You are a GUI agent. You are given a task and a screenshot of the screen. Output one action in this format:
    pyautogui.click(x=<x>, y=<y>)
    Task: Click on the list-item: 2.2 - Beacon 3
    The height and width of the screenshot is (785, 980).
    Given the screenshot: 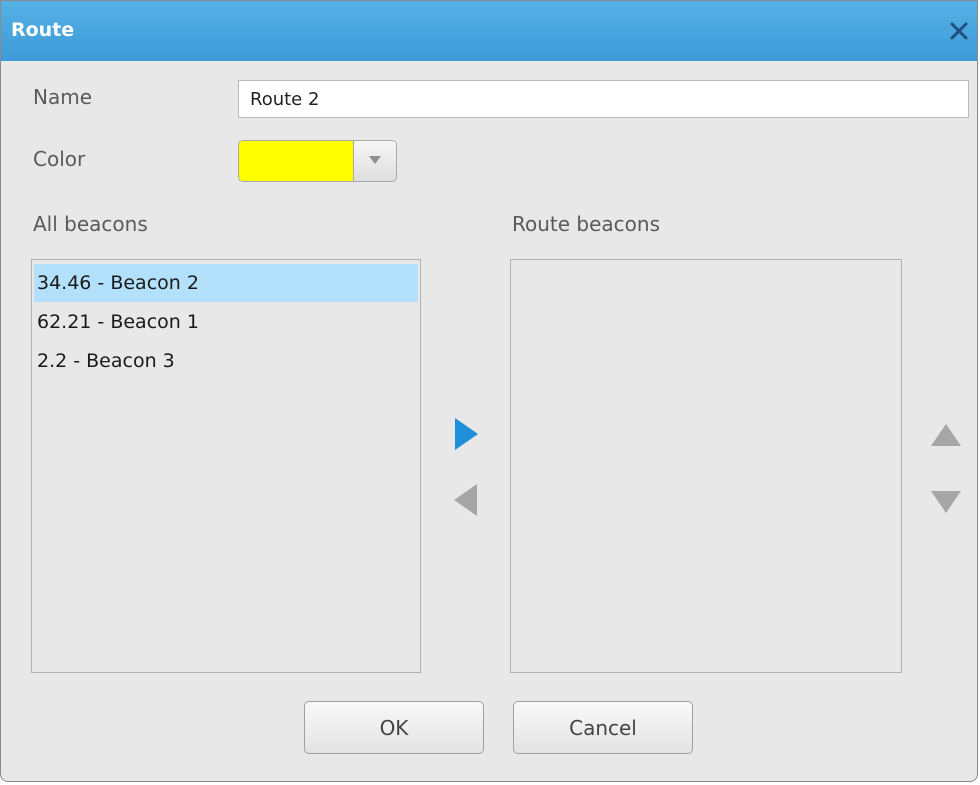 What is the action you would take?
    pyautogui.click(x=226, y=361)
    